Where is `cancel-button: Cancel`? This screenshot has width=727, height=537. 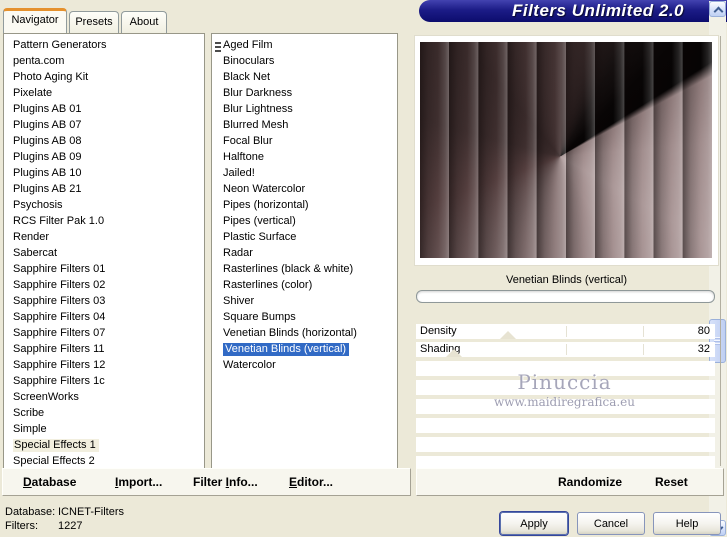
cancel-button: Cancel is located at coordinates (611, 523).